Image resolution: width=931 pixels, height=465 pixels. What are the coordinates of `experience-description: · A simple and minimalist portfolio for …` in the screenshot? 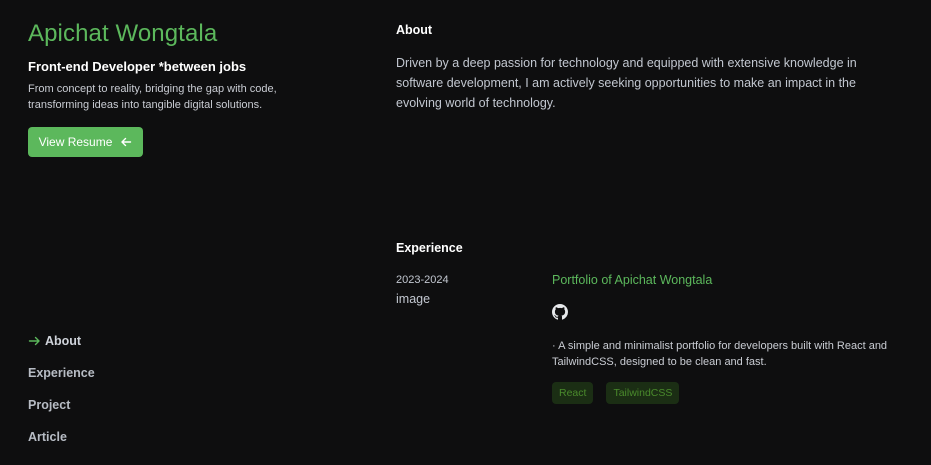 It's located at (720, 354).